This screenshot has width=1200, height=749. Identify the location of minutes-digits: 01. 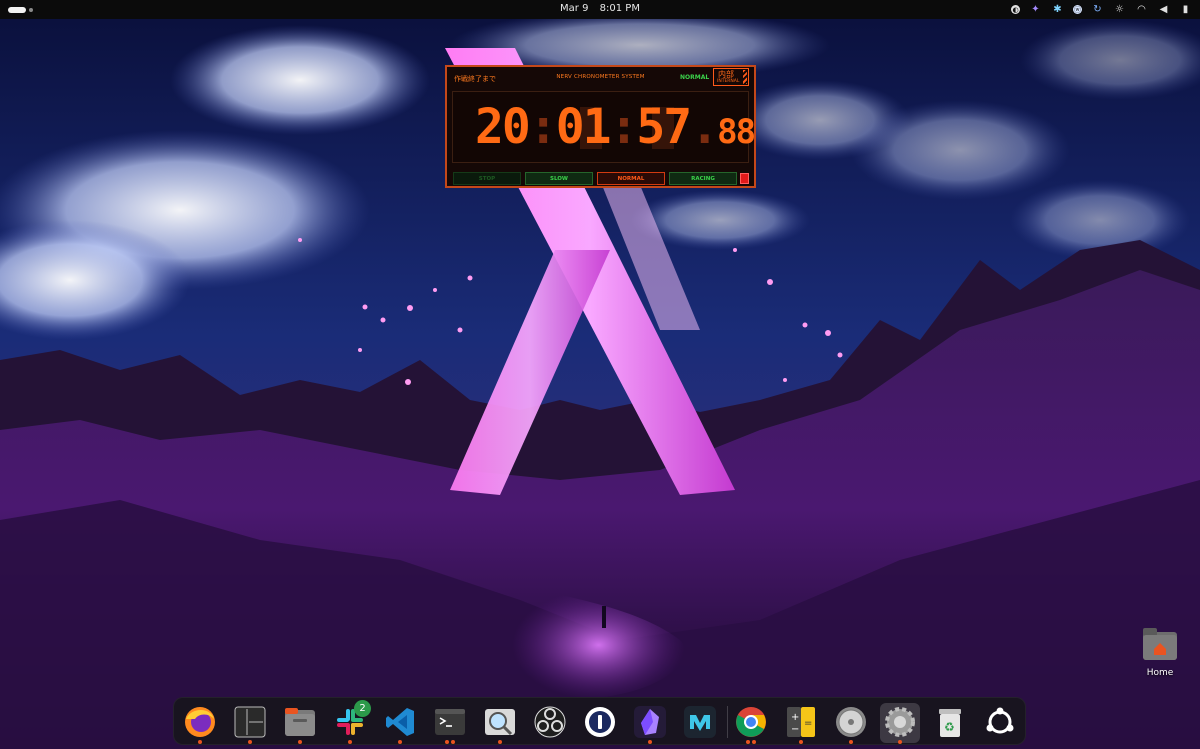
(583, 127).